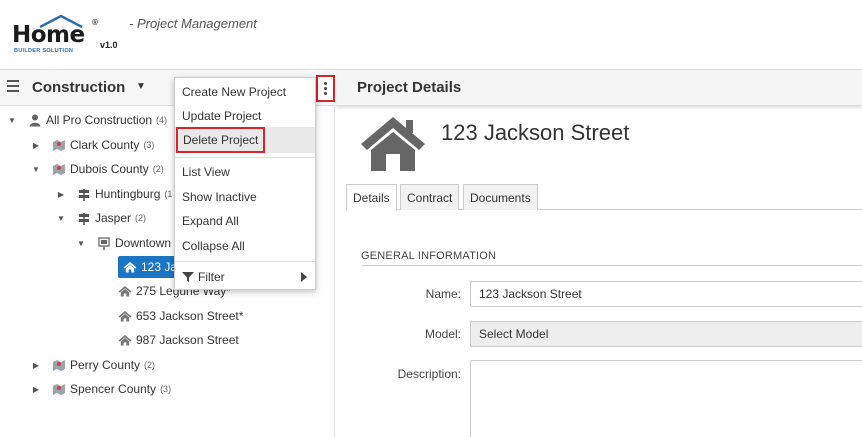  What do you see at coordinates (113, 218) in the screenshot?
I see `tree-item-label: Jasper` at bounding box center [113, 218].